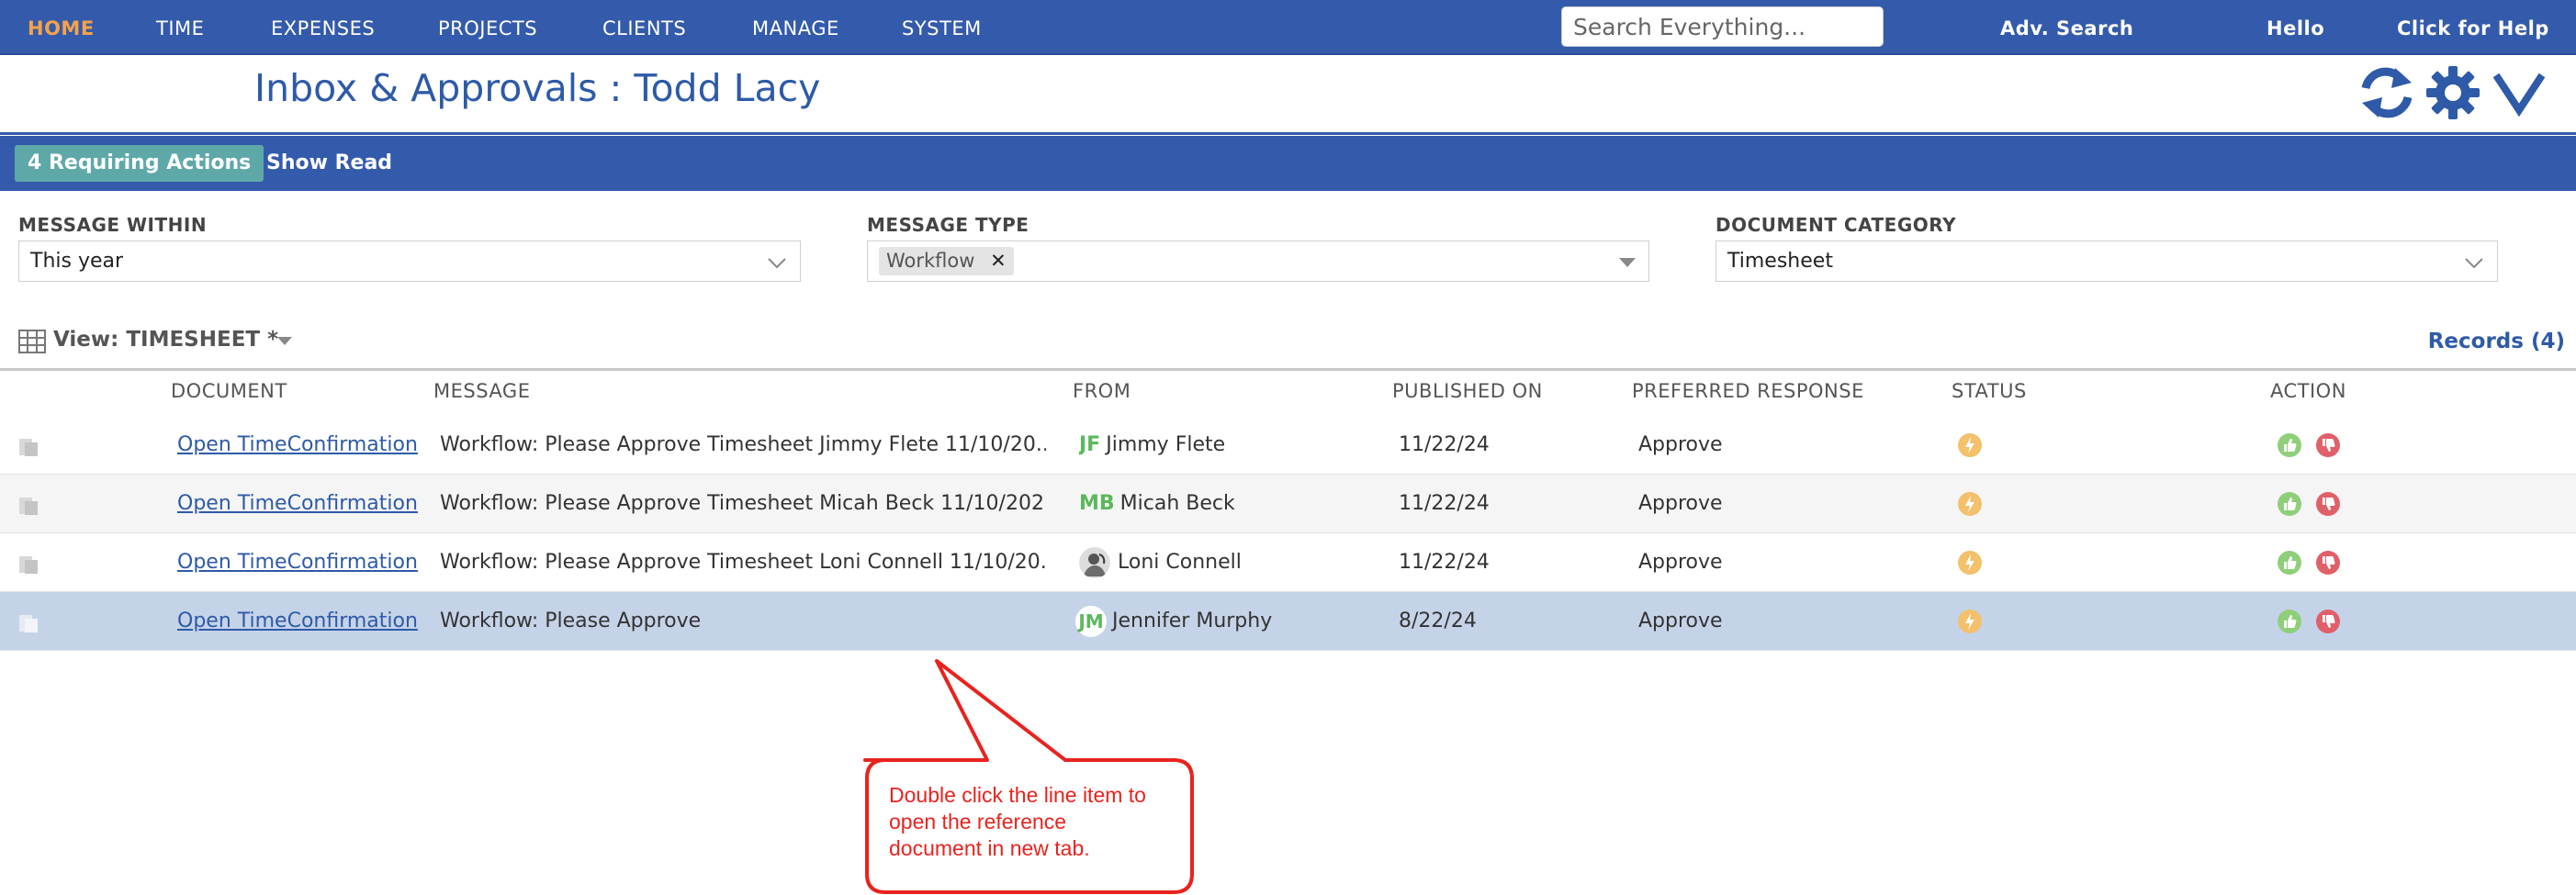 The width and height of the screenshot is (2576, 895). I want to click on from-name: Jennifer Murphy, so click(1192, 621).